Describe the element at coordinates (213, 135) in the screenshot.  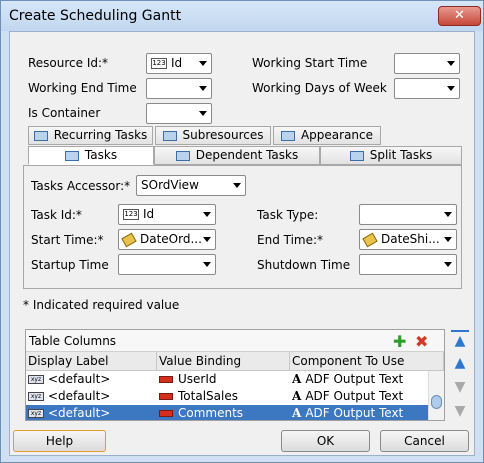
I see `tab-subresources: Subresources` at that location.